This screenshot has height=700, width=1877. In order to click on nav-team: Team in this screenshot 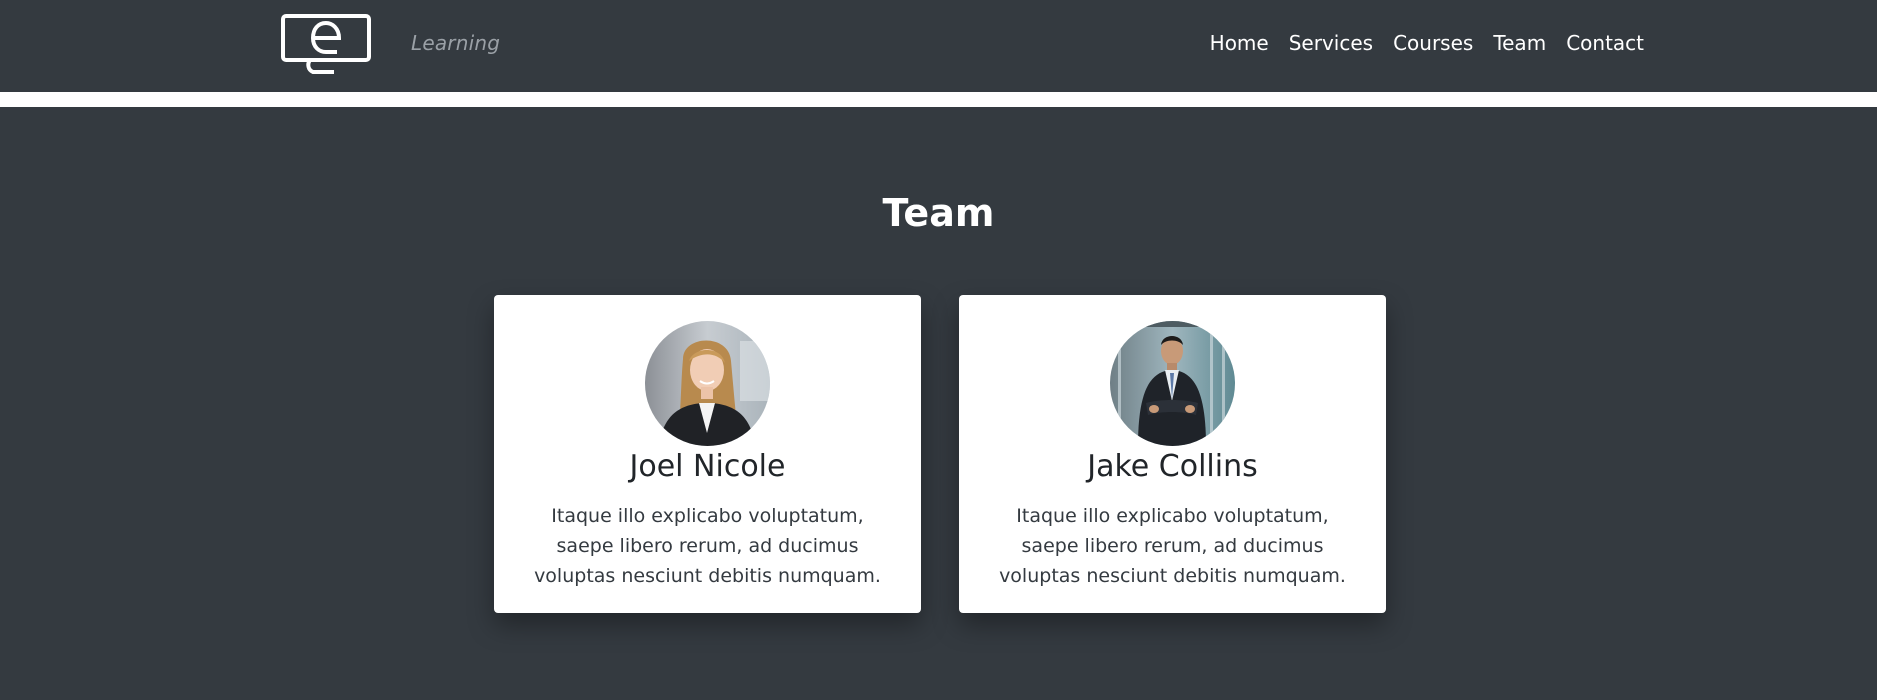, I will do `click(1519, 43)`.